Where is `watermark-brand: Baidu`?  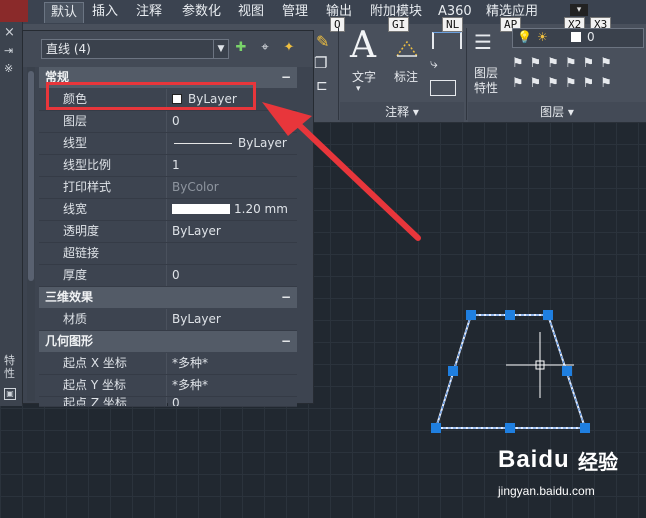 watermark-brand: Baidu is located at coordinates (534, 459).